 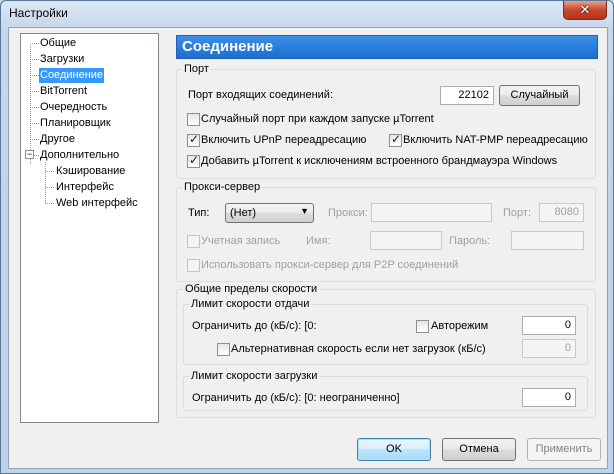 I want to click on title-bar: Настройки ✕, so click(x=307, y=13).